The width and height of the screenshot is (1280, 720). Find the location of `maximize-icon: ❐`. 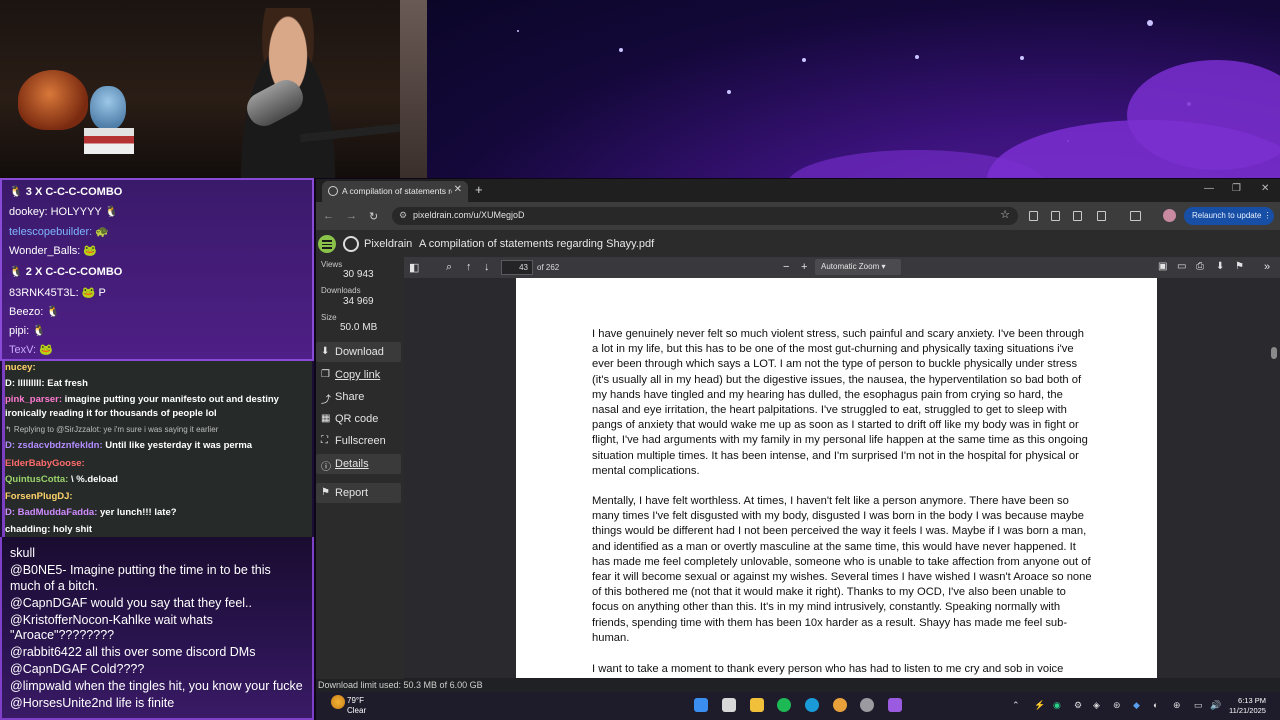

maximize-icon: ❐ is located at coordinates (1236, 188).